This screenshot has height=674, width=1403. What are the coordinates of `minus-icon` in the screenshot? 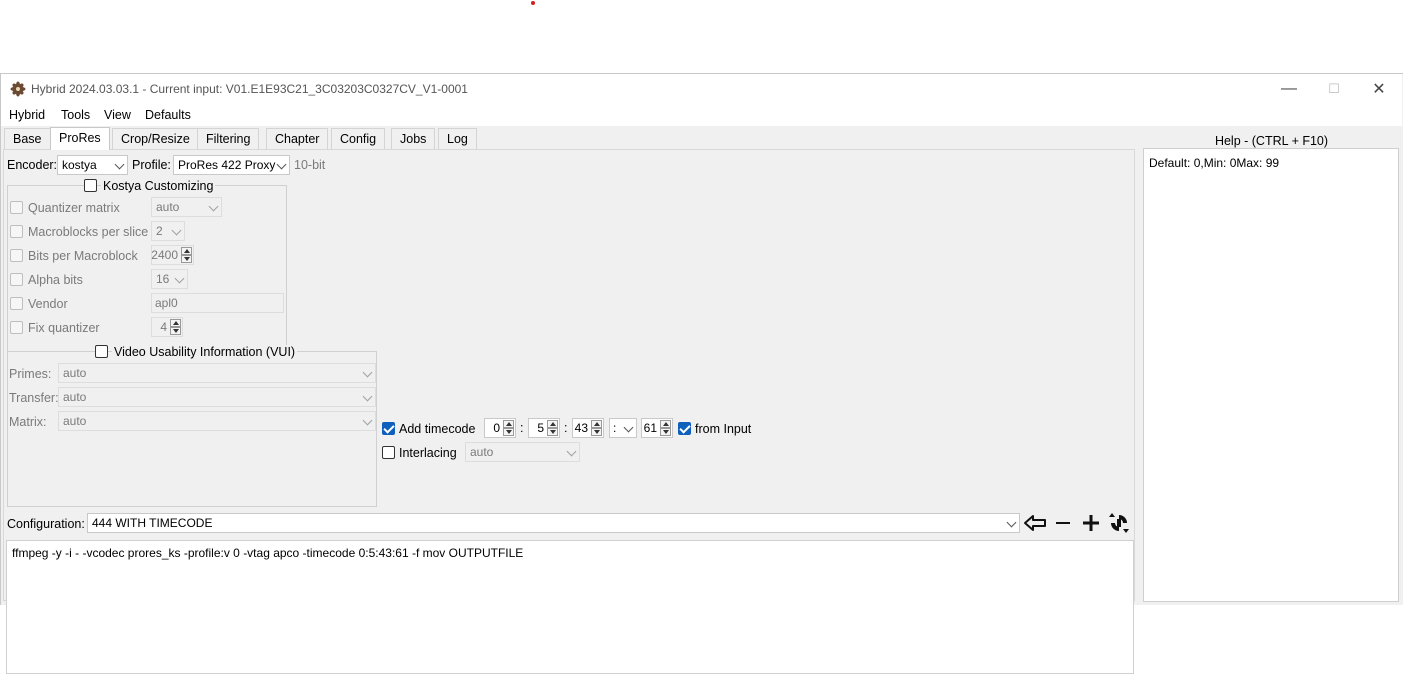 It's located at (1063, 523).